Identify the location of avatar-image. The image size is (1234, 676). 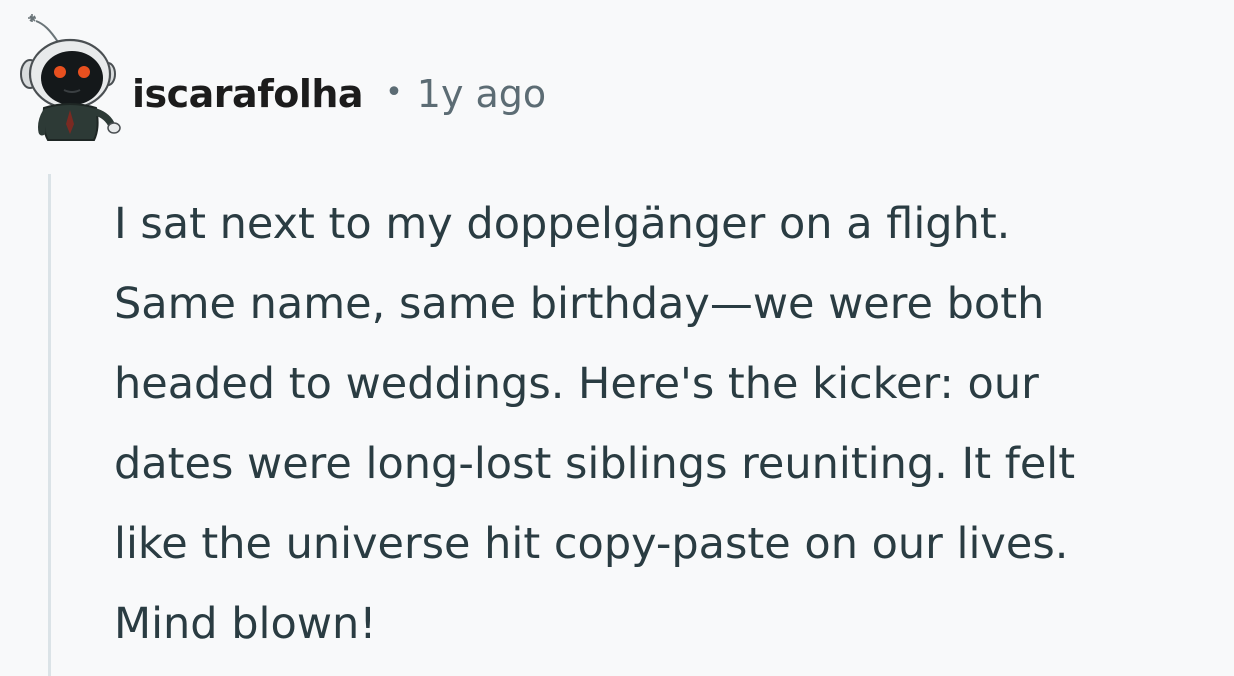
(70, 77).